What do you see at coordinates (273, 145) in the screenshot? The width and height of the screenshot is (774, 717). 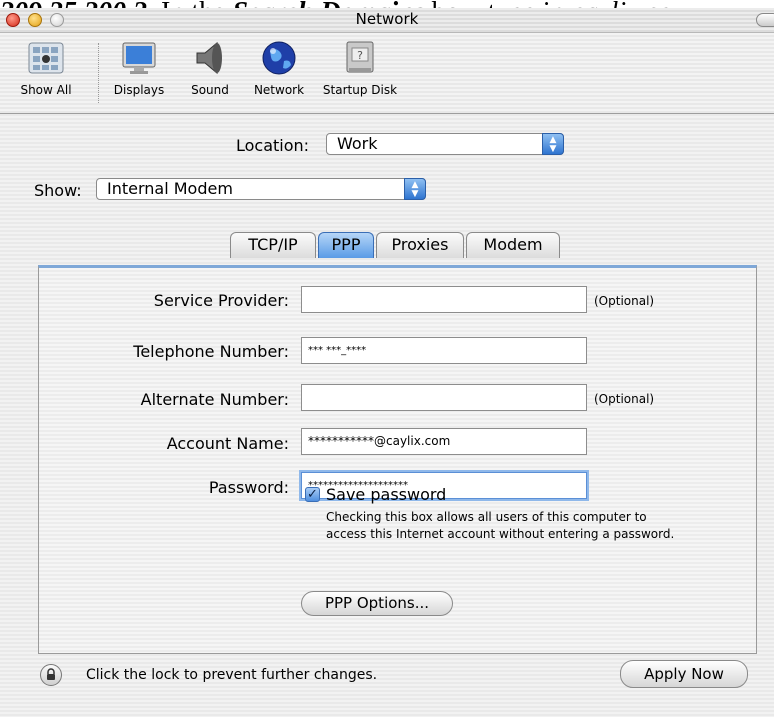 I see `location-label: Location:` at bounding box center [273, 145].